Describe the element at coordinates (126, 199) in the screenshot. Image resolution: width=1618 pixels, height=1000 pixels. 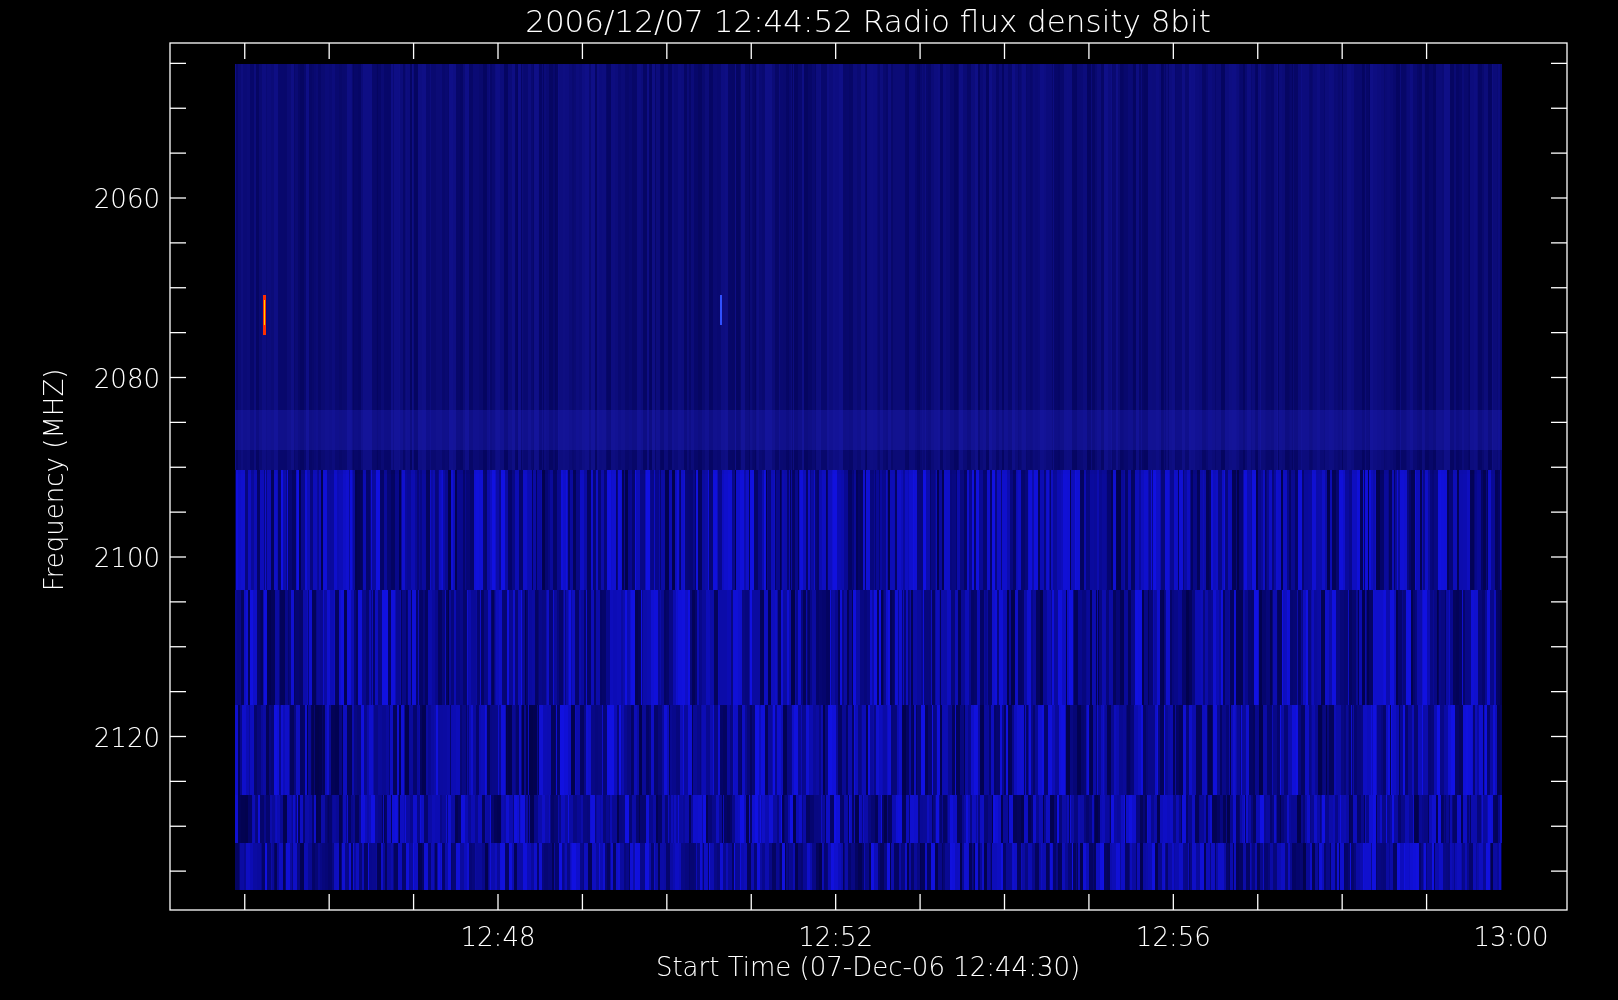
I see `y-tick-label: 2060` at that location.